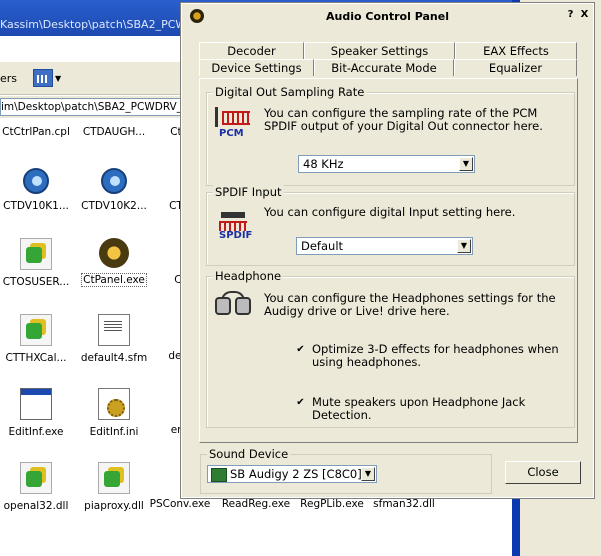  Describe the element at coordinates (584, 15) in the screenshot. I see `close-window-button: X` at that location.